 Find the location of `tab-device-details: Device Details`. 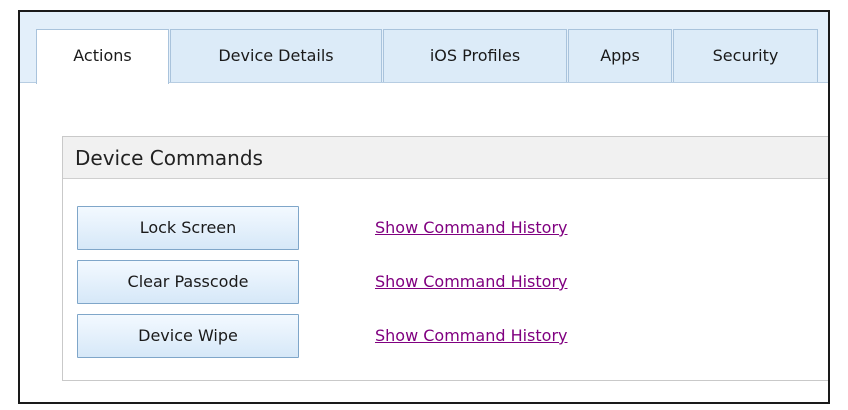

tab-device-details: Device Details is located at coordinates (276, 56).